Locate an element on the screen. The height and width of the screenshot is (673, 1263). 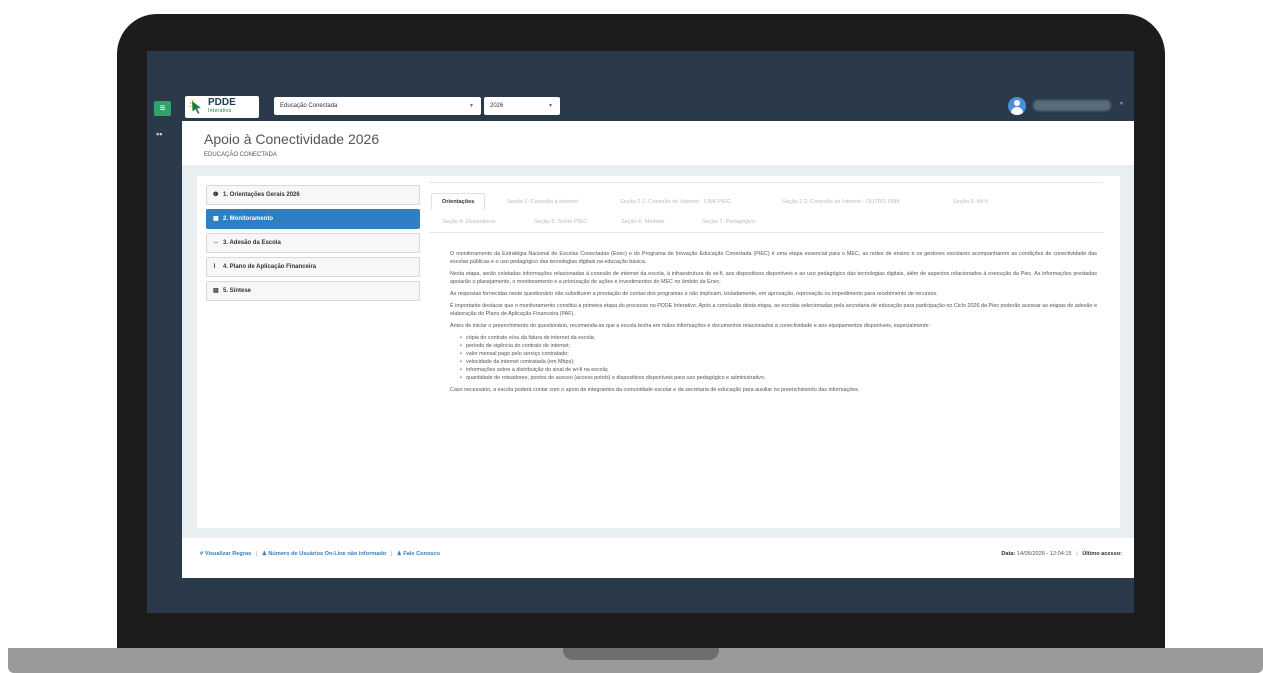
cursor-logo-icon is located at coordinates (197, 107).